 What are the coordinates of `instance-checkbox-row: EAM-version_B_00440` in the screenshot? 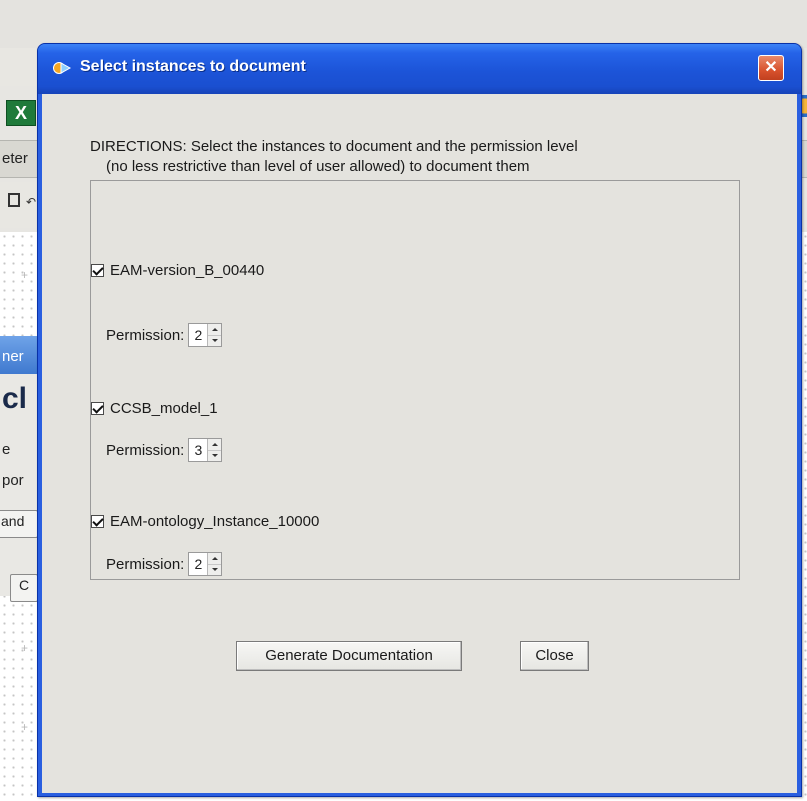 It's located at (177, 270).